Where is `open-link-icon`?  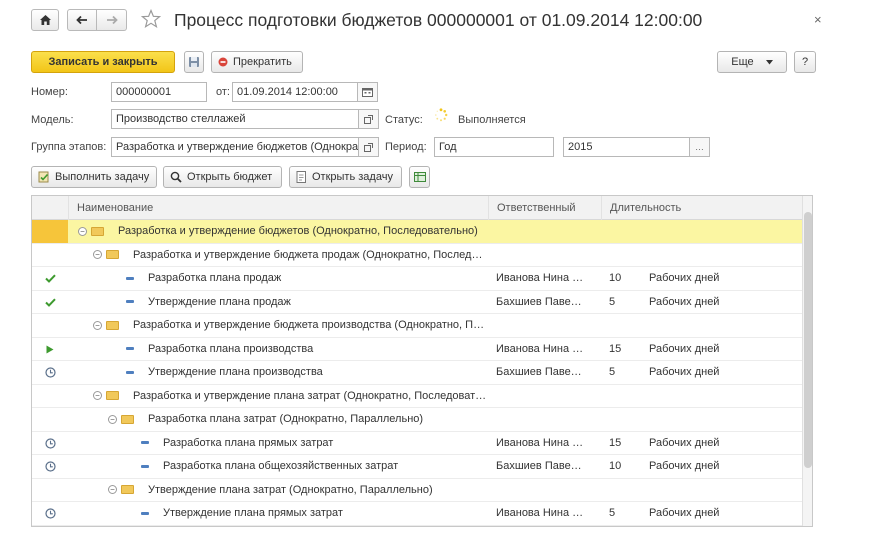
open-link-icon is located at coordinates (368, 119).